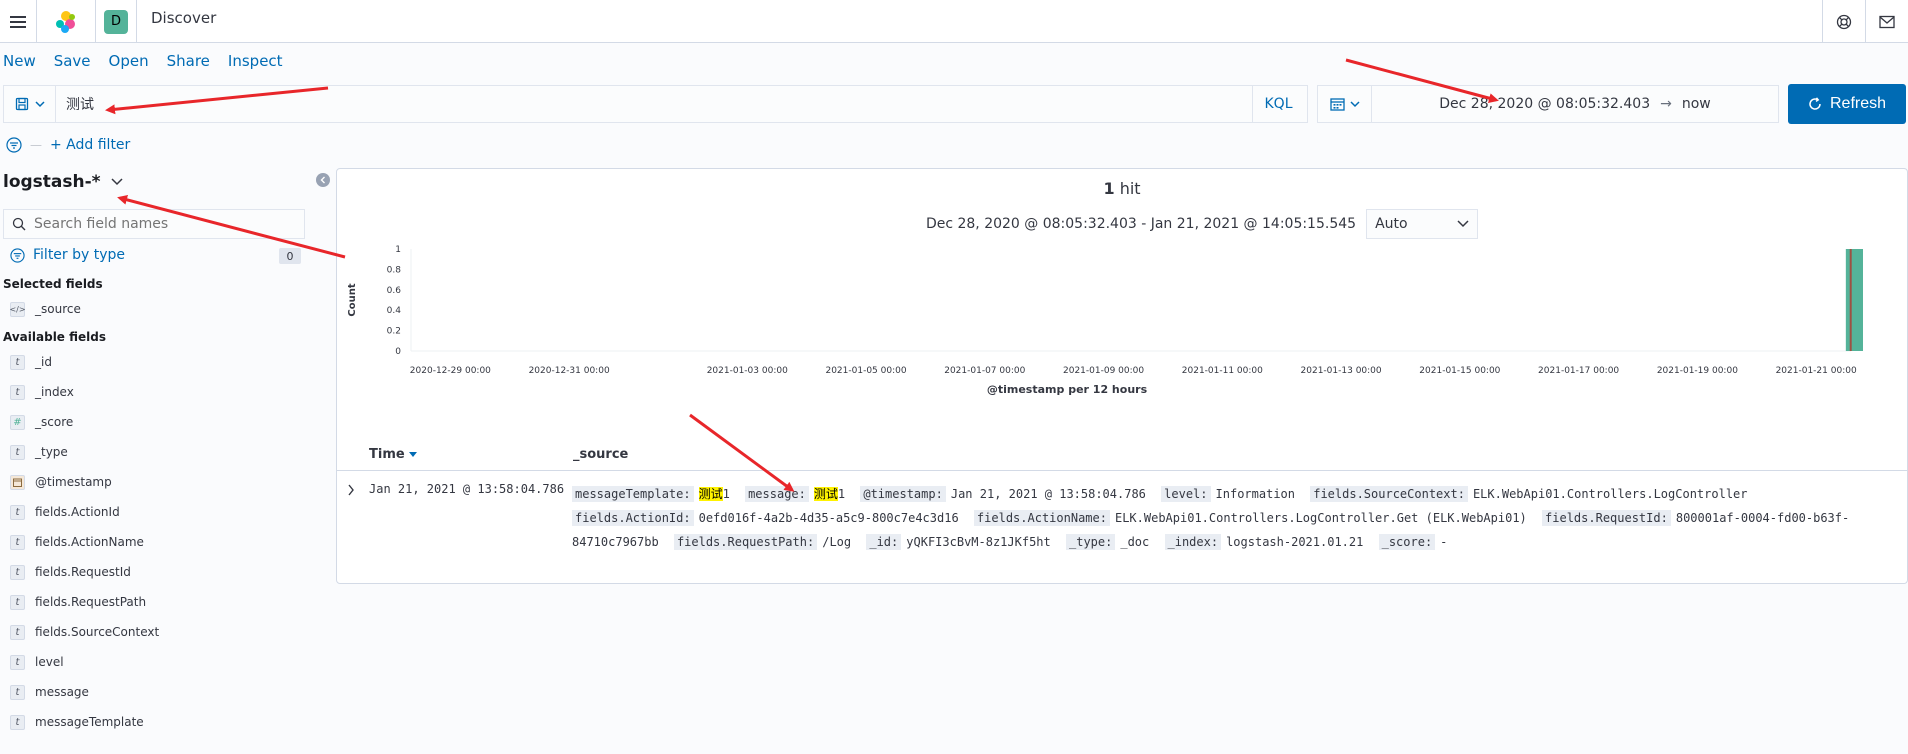  I want to click on source-field-key: message:, so click(777, 494).